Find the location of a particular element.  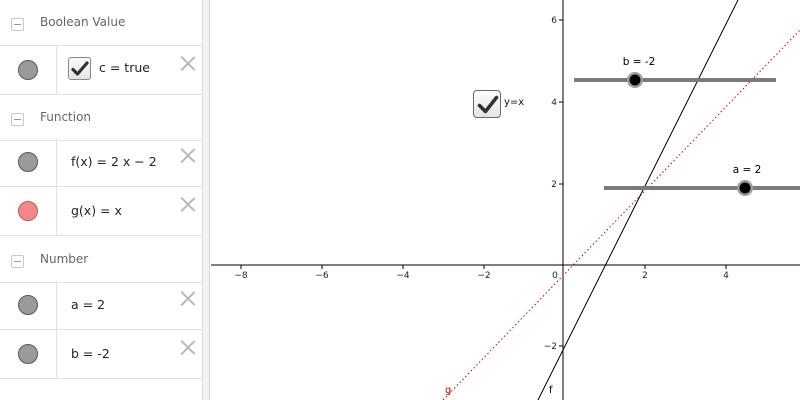

group-header-boolean: Boolean Value is located at coordinates (101, 23).